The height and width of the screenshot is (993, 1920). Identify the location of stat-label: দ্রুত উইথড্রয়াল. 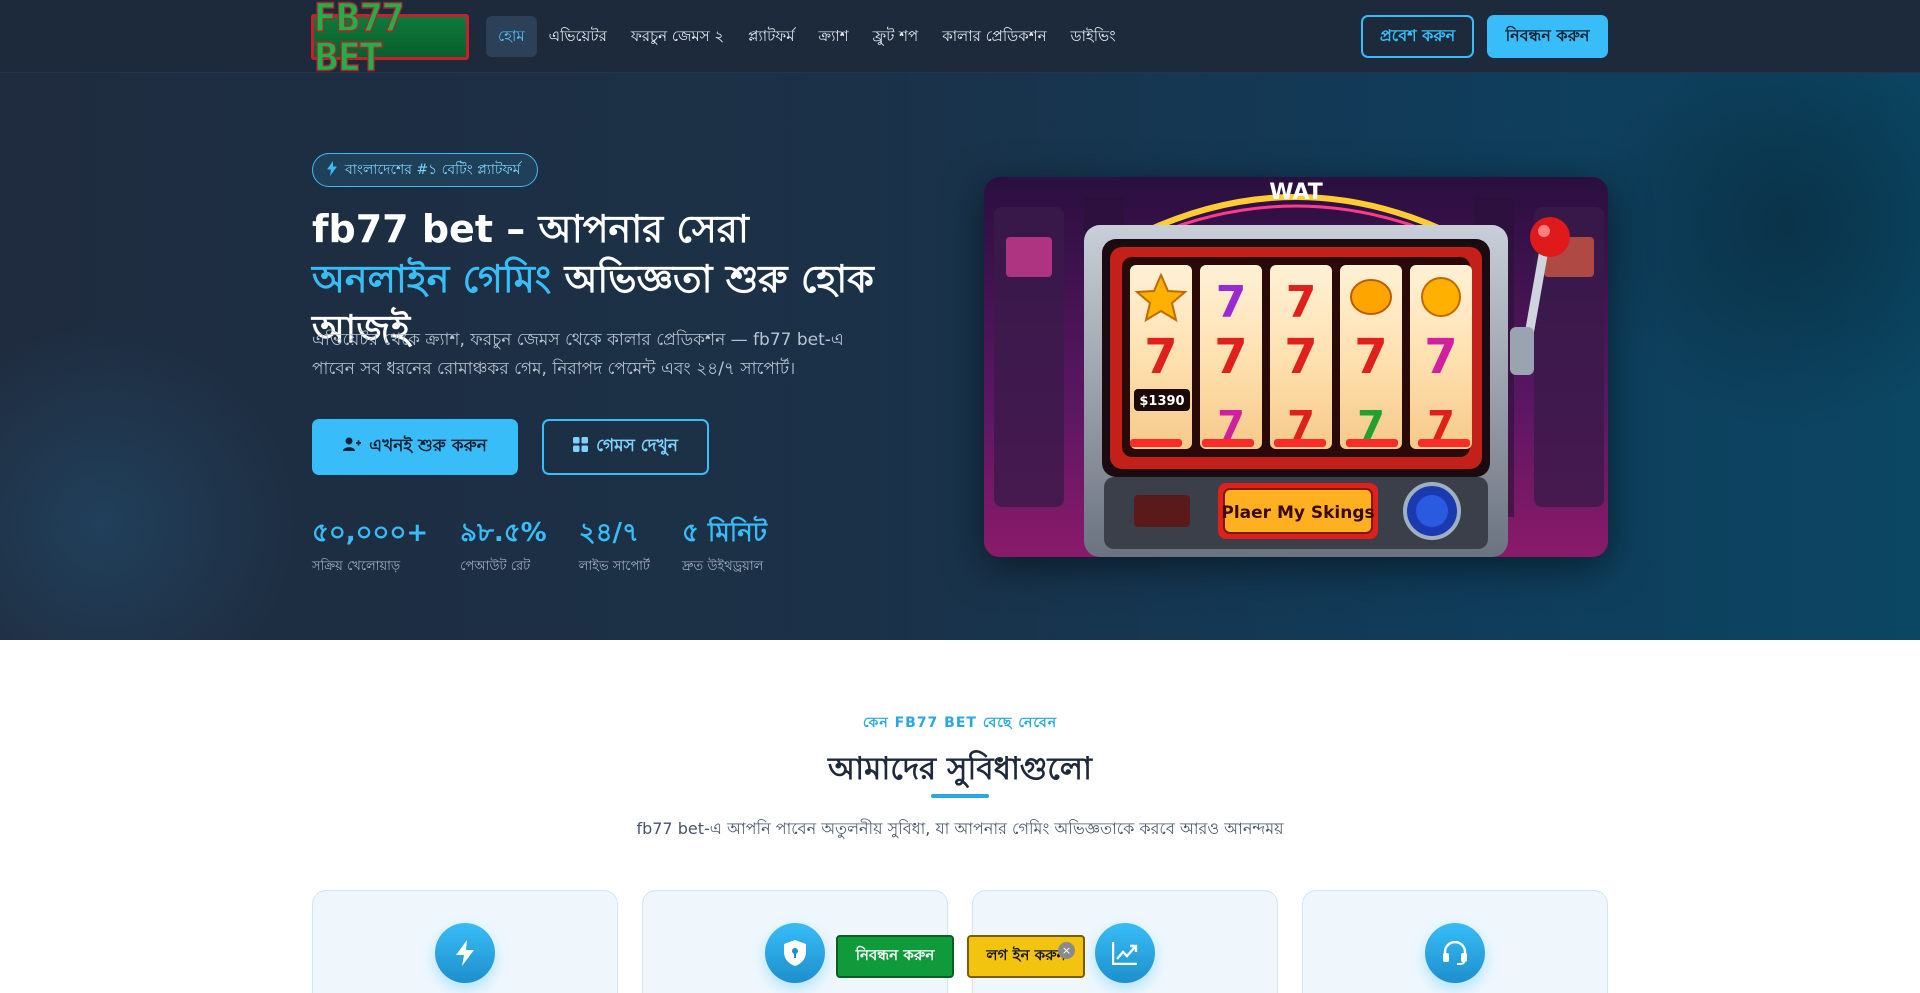
(723, 566).